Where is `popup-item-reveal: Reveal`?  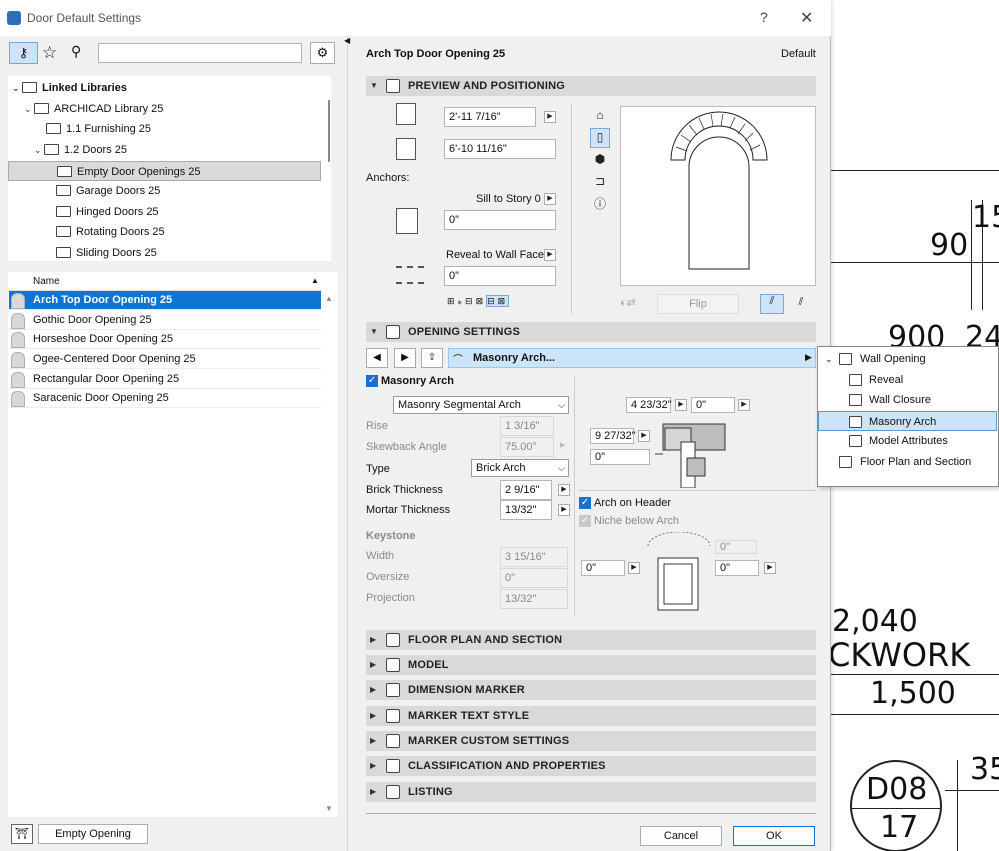
popup-item-reveal: Reveal is located at coordinates (908, 380).